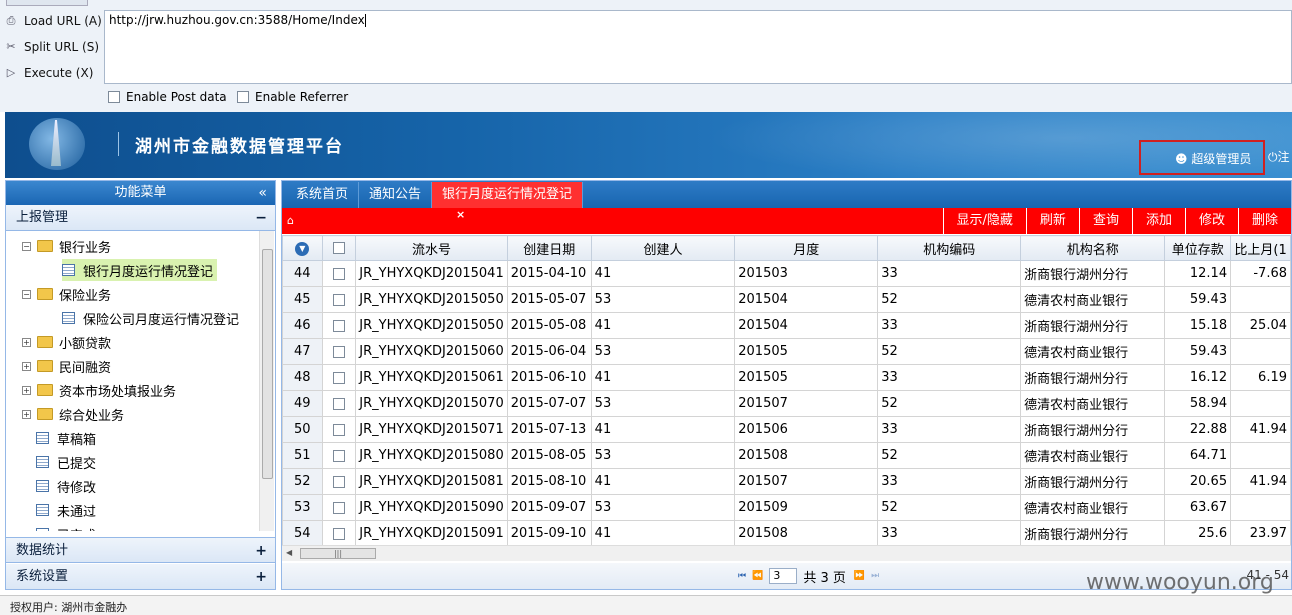  What do you see at coordinates (66, 294) in the screenshot?
I see `tree-item: − 保险业务` at bounding box center [66, 294].